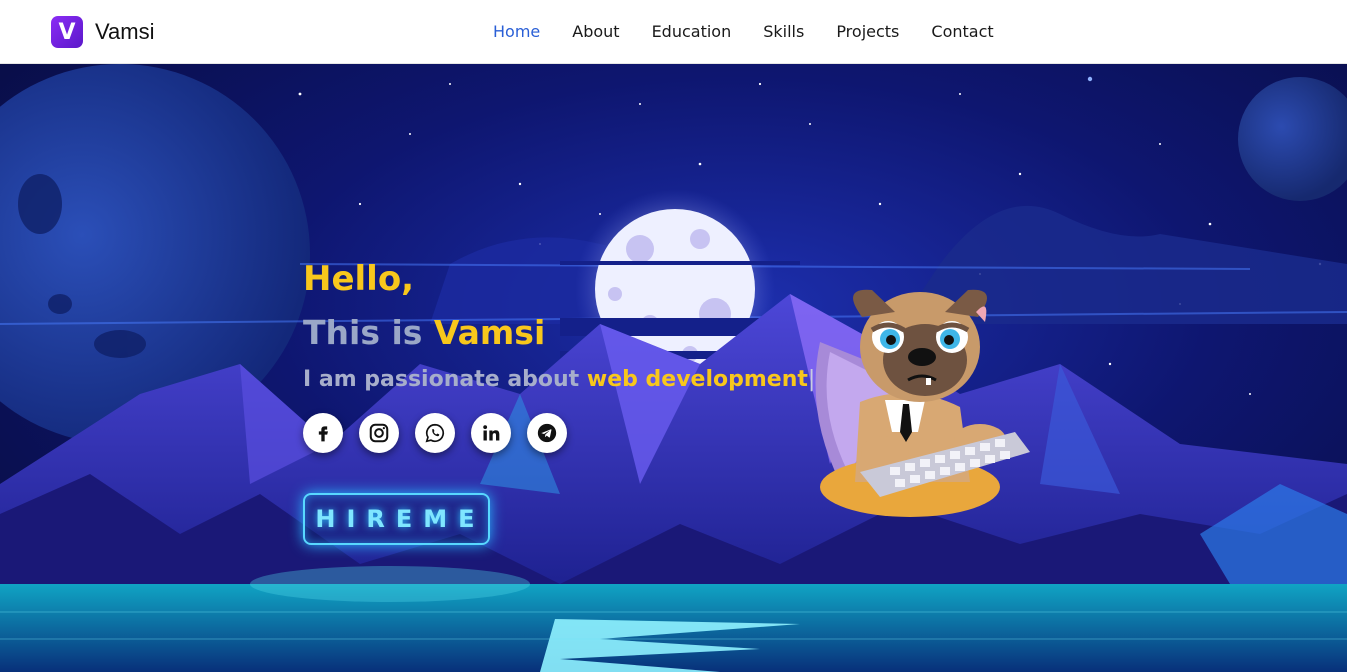 The height and width of the screenshot is (672, 1347). I want to click on telegram-icon, so click(547, 433).